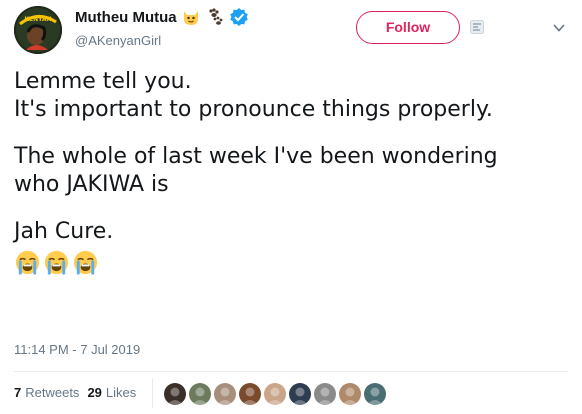  Describe the element at coordinates (94, 392) in the screenshot. I see `likes-count: 29` at that location.